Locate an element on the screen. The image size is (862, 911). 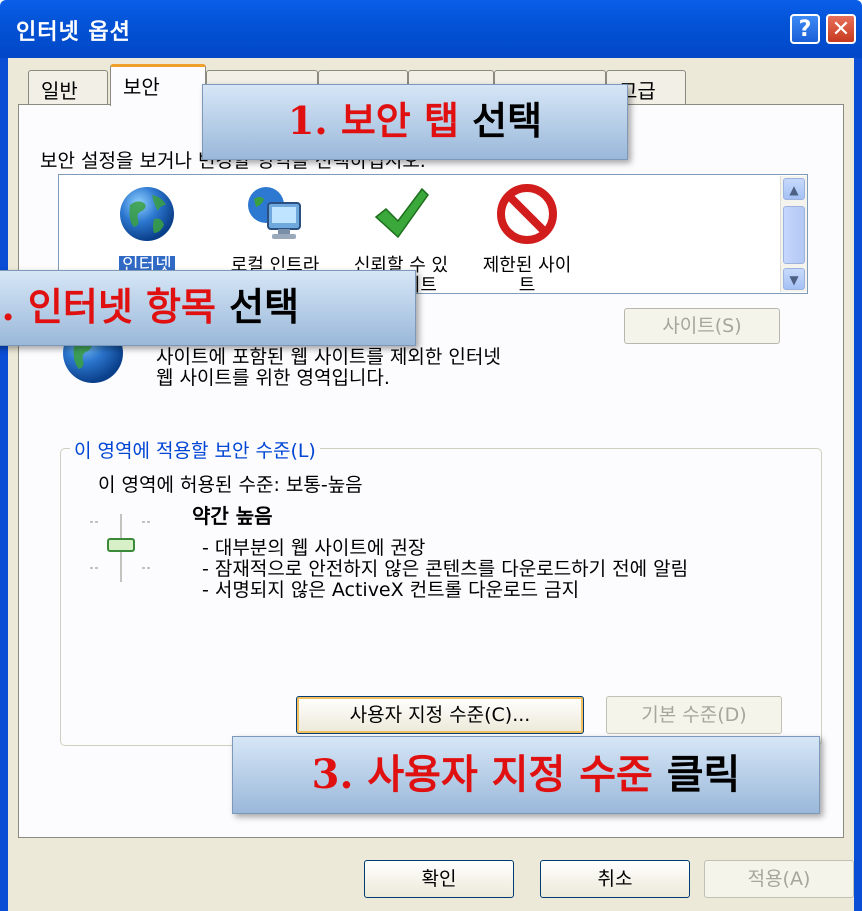
zone-description-line: 웹 사이트를 위한 영역입니다. is located at coordinates (273, 378).